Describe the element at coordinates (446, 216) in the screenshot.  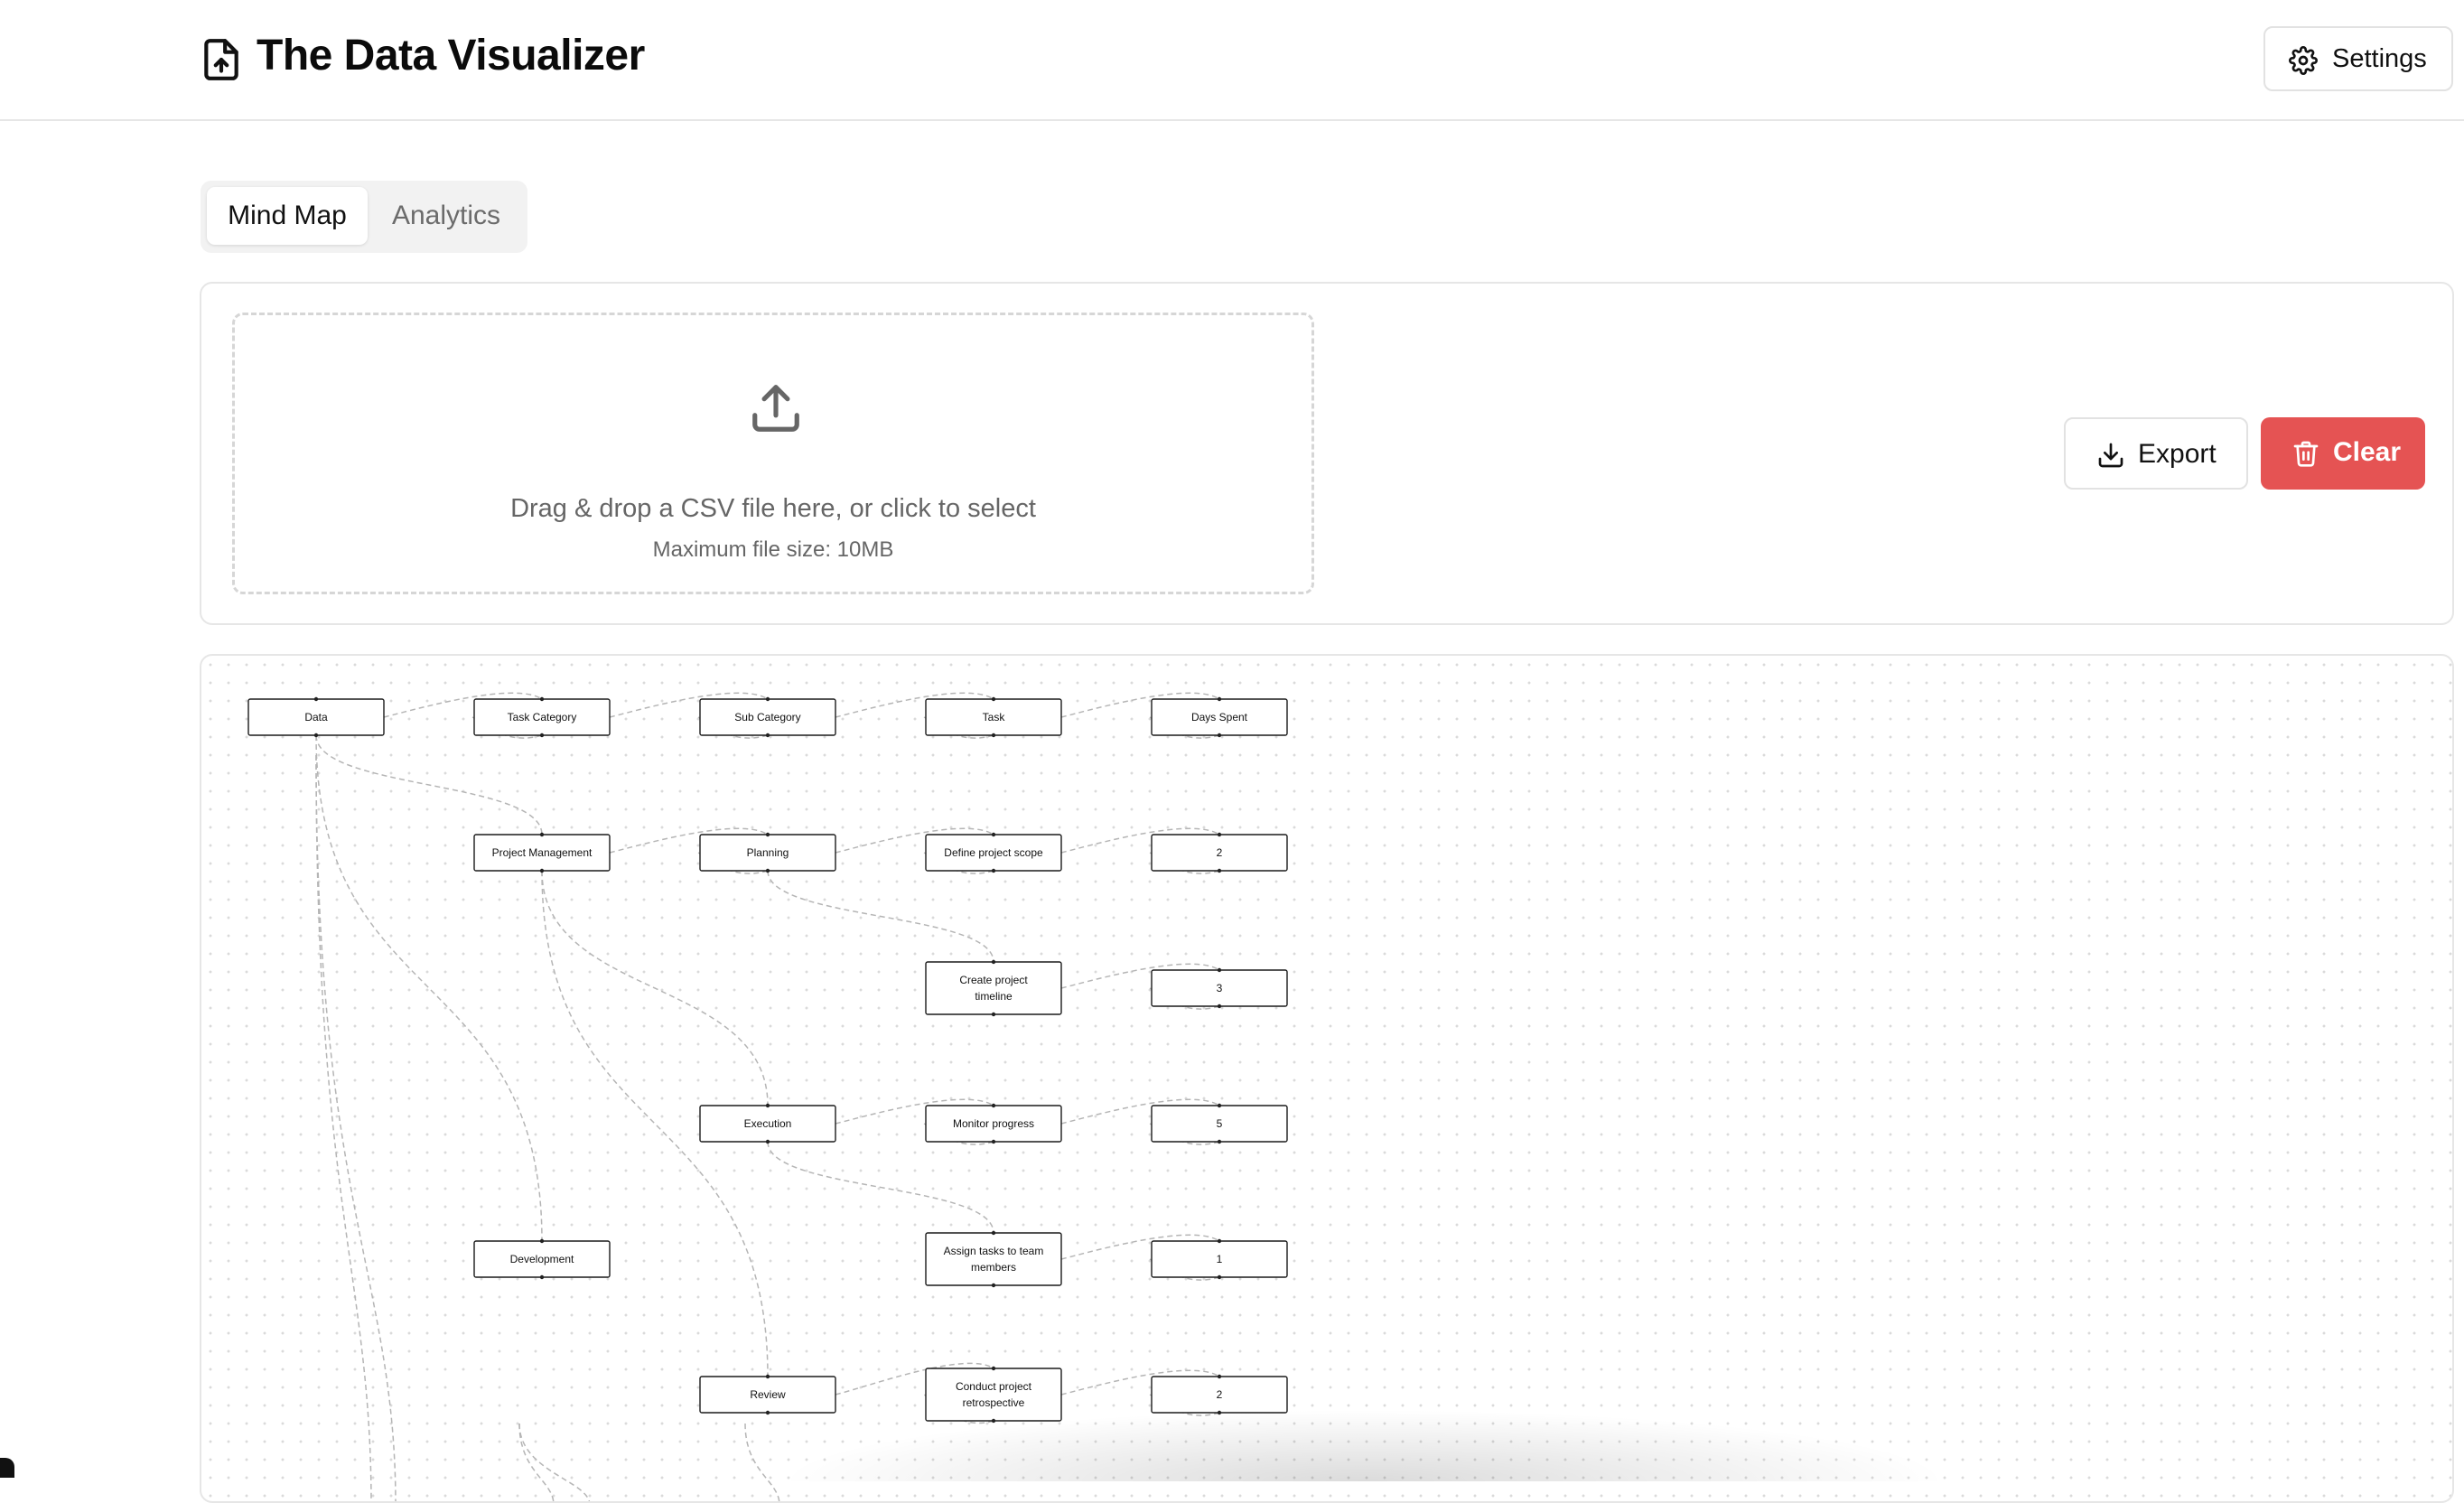
I see `tab-analytics: Analytics` at that location.